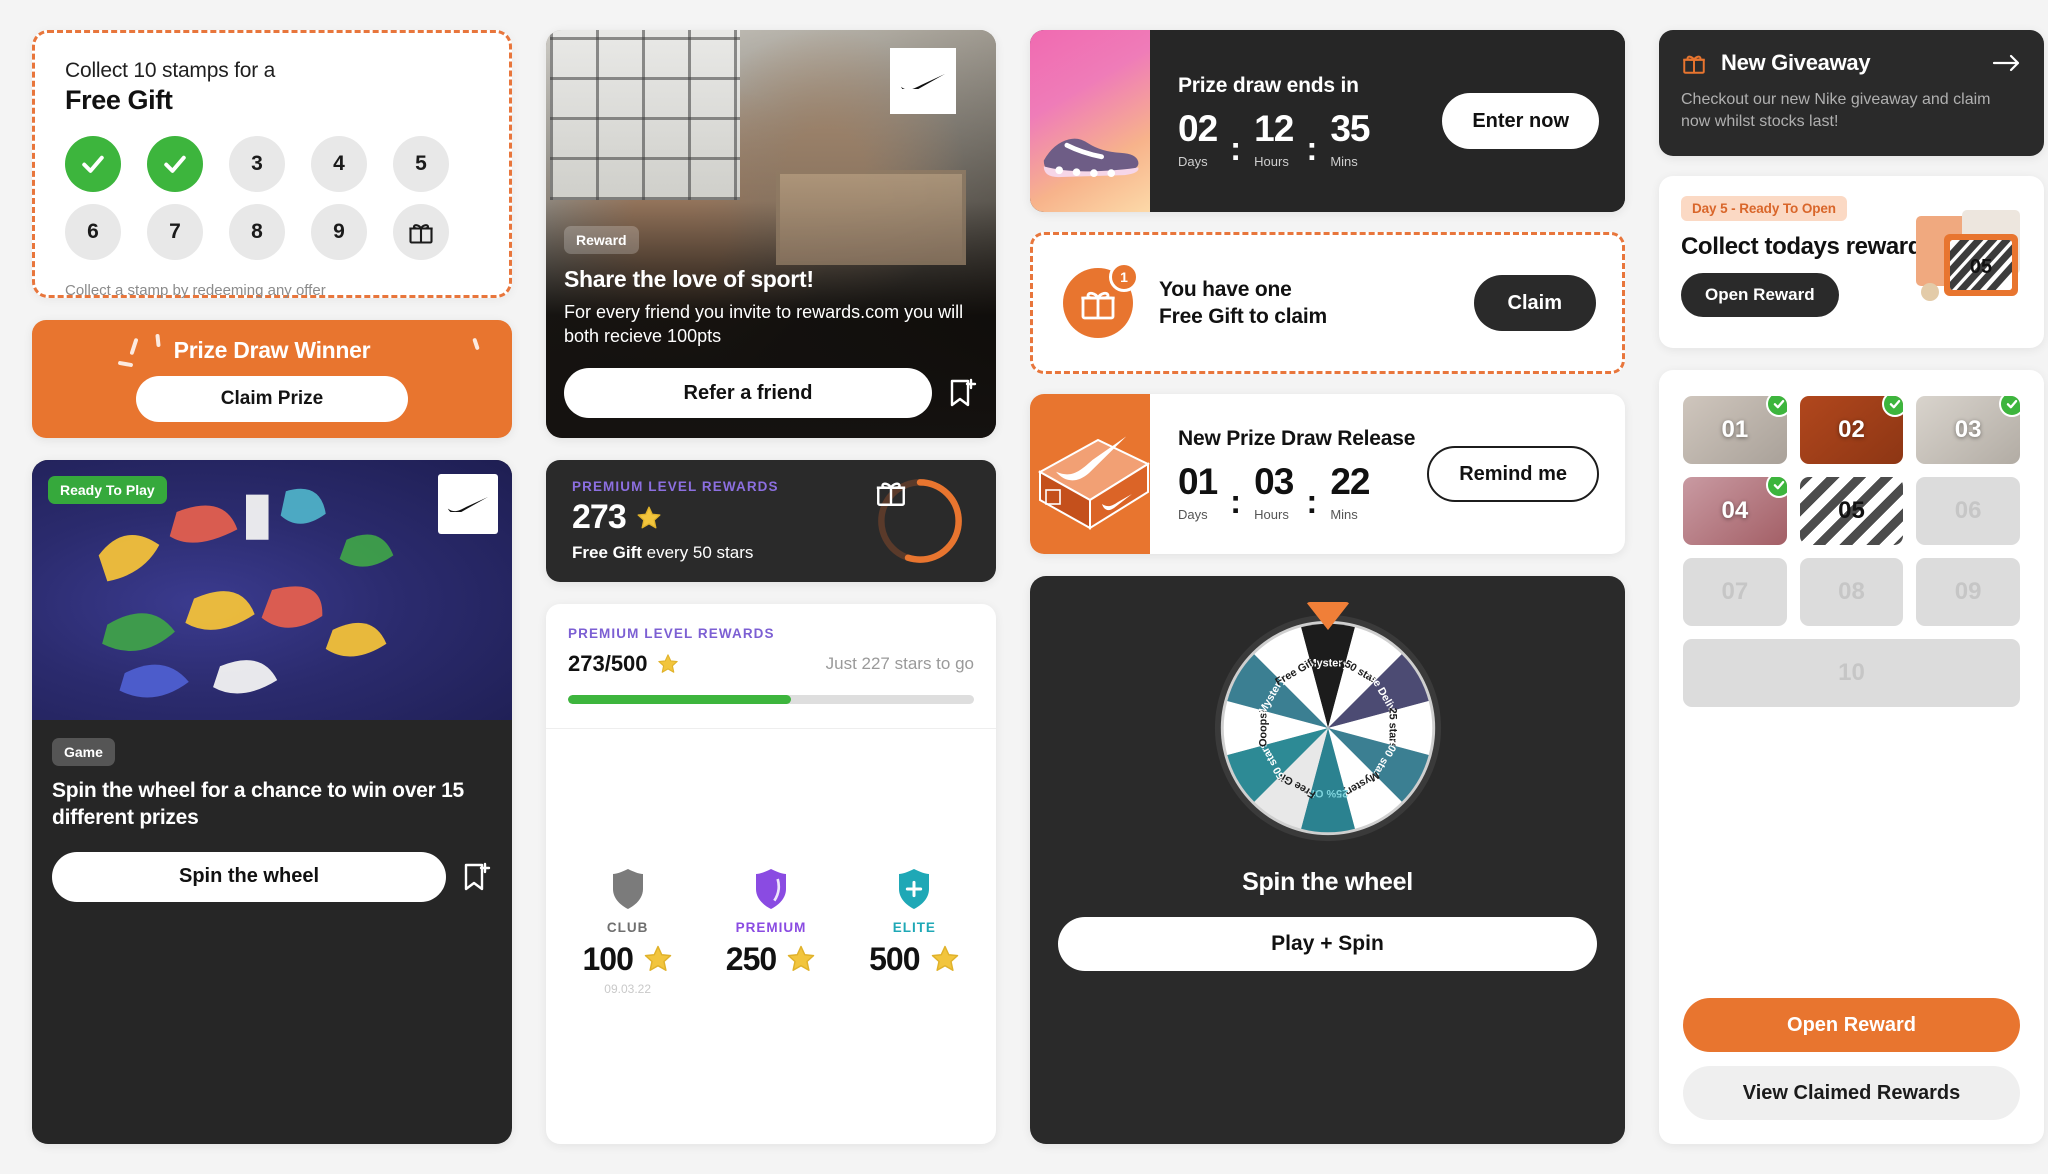  I want to click on tier-value: 500, so click(914, 959).